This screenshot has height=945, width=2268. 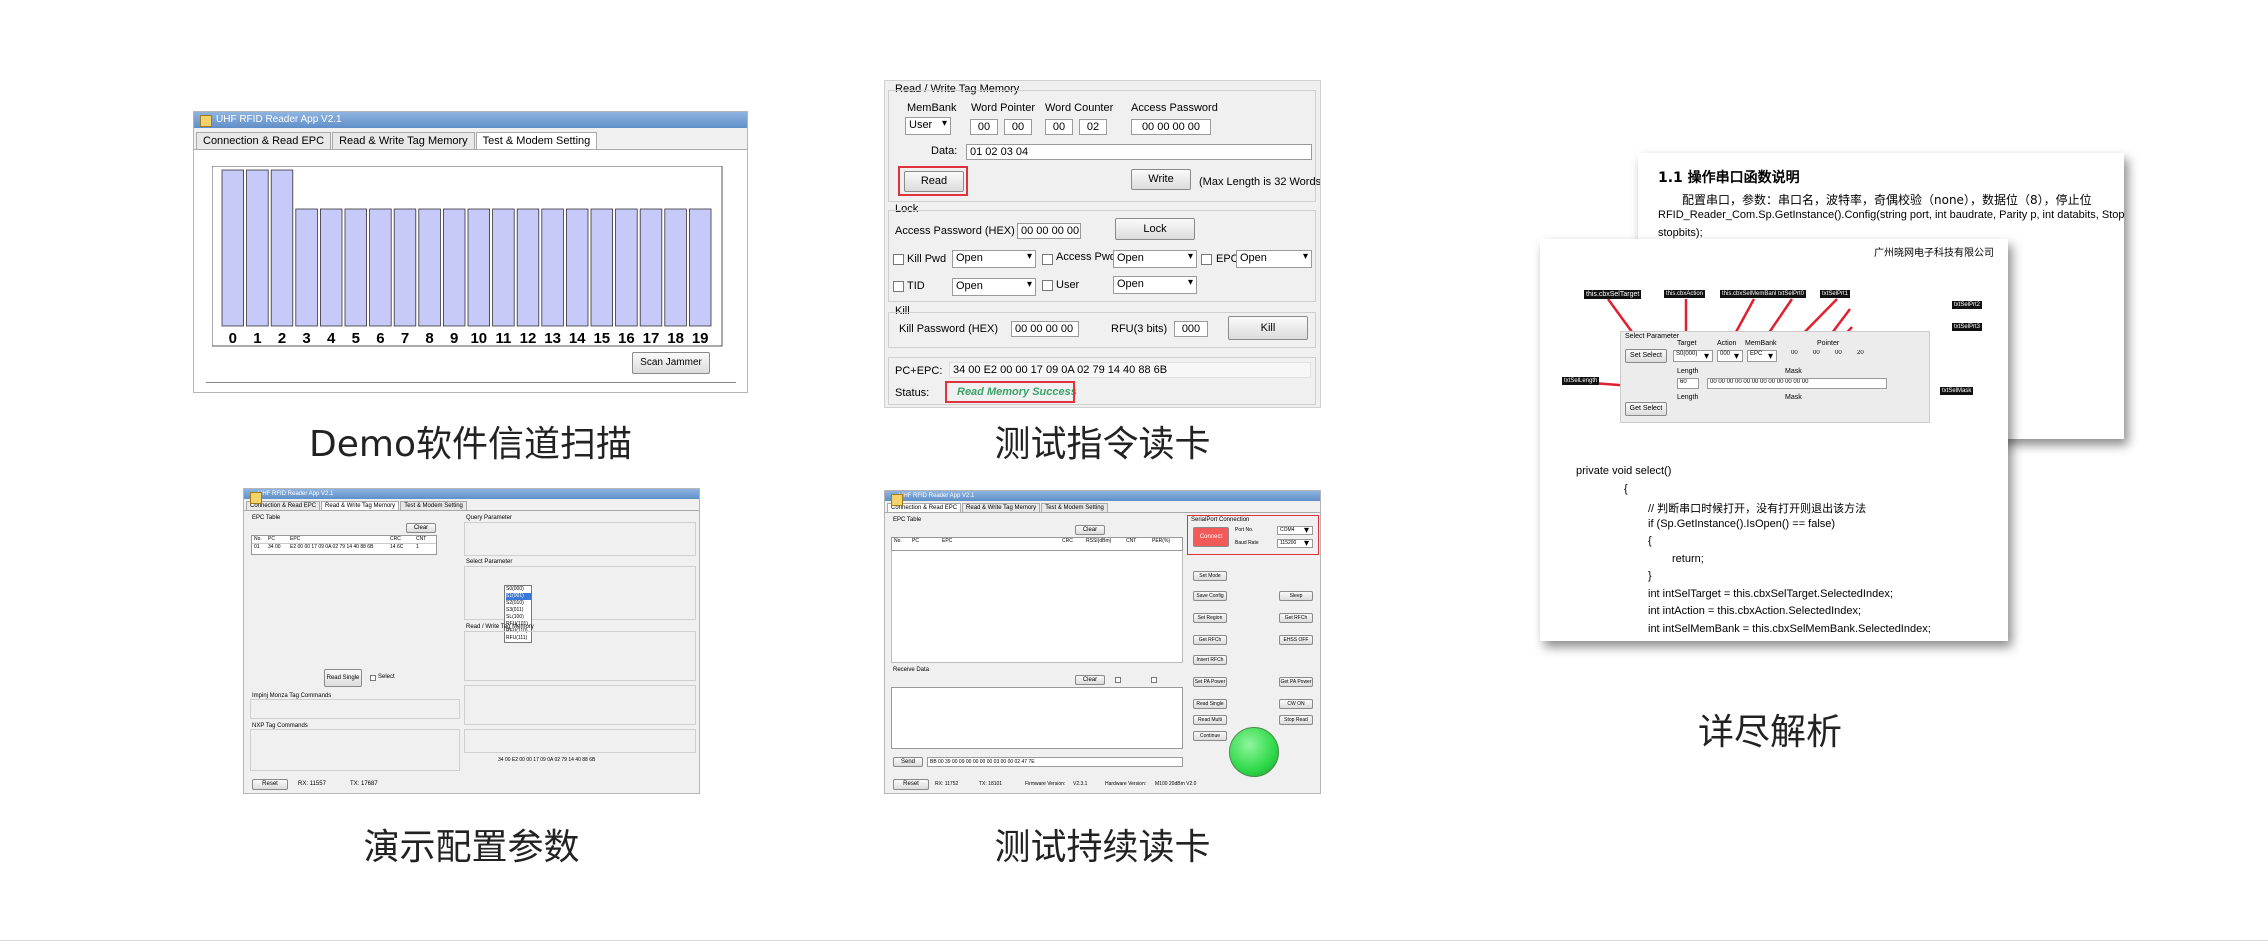 I want to click on cont-button-stop-read: Stop Read, so click(x=1296, y=720).